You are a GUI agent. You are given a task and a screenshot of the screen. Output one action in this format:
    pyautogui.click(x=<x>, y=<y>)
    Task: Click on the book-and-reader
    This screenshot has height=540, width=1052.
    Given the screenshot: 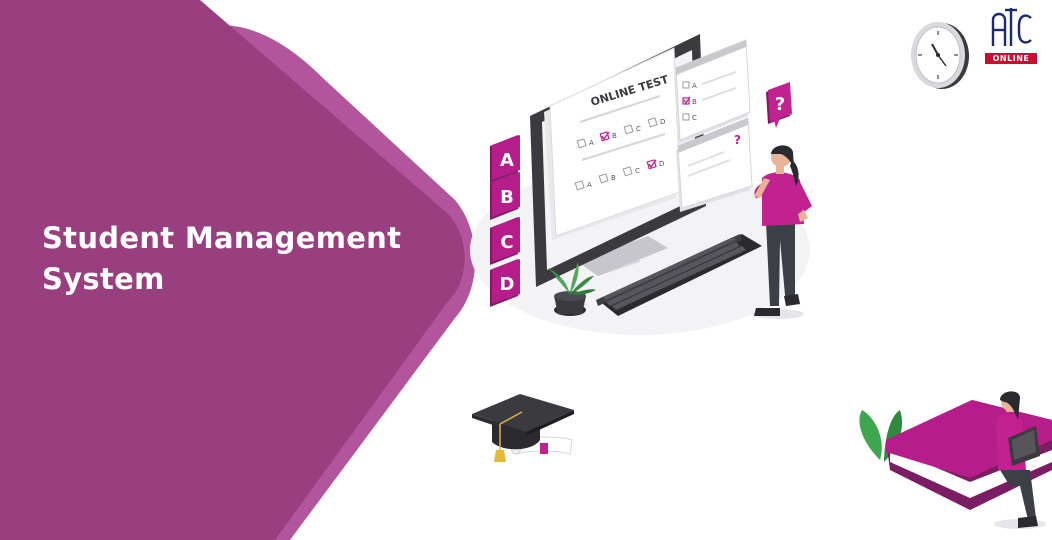 What is the action you would take?
    pyautogui.click(x=955, y=460)
    